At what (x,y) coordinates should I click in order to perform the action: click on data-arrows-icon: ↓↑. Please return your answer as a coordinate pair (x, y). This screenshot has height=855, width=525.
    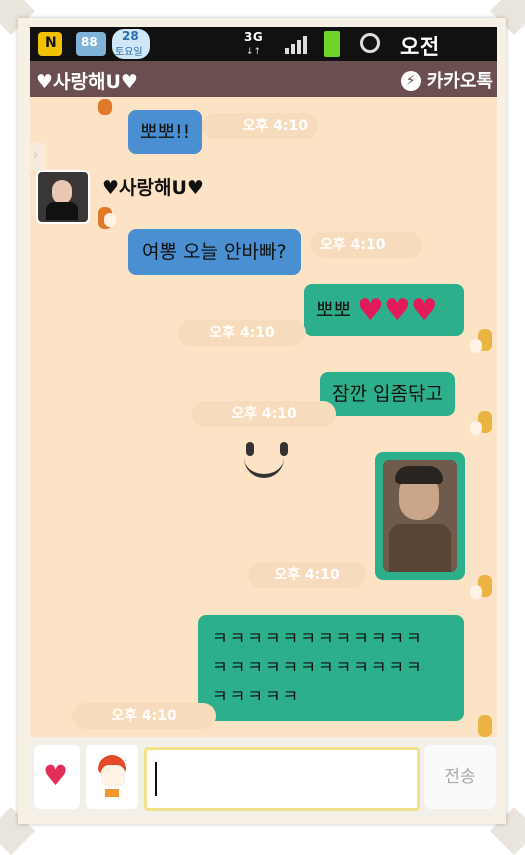
    Looking at the image, I should click on (254, 52).